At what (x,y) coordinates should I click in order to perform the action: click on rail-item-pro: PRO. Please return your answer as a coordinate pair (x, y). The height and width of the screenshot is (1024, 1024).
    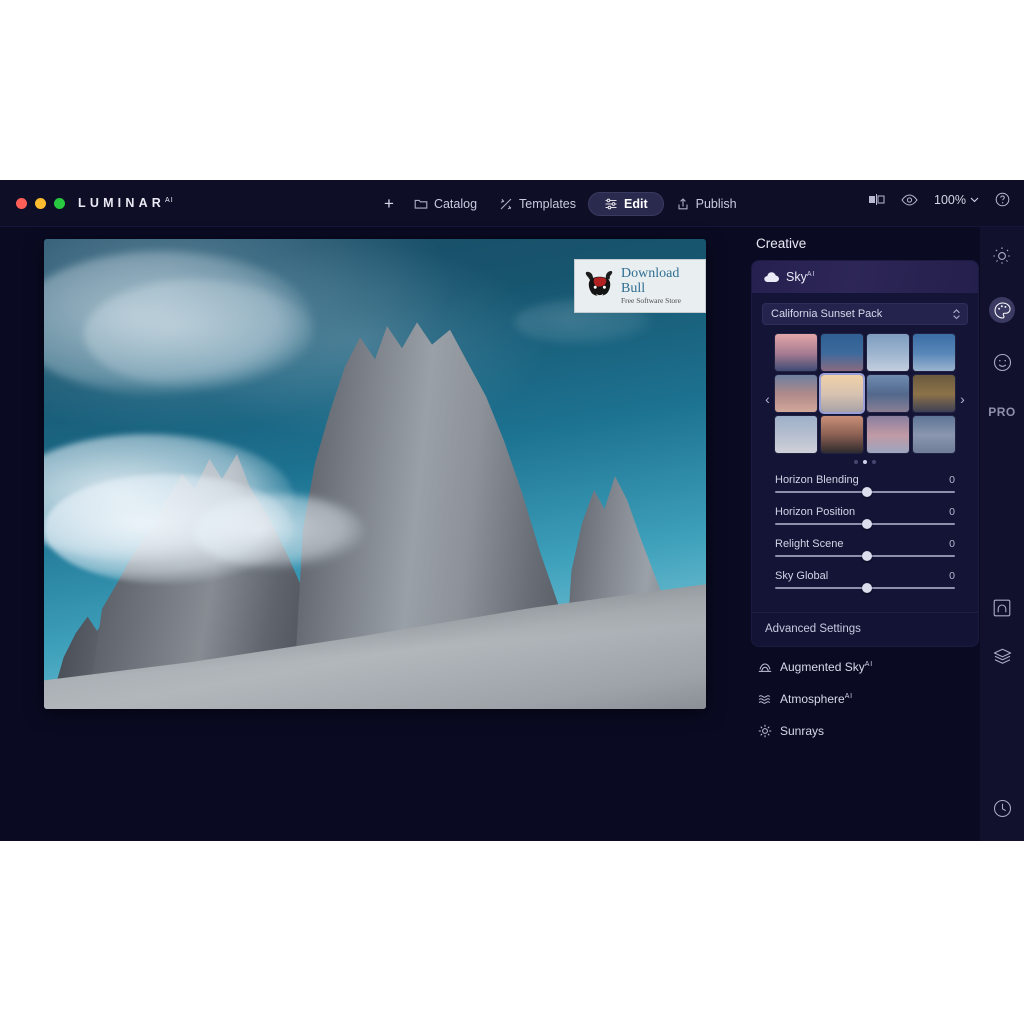
    Looking at the image, I should click on (1002, 412).